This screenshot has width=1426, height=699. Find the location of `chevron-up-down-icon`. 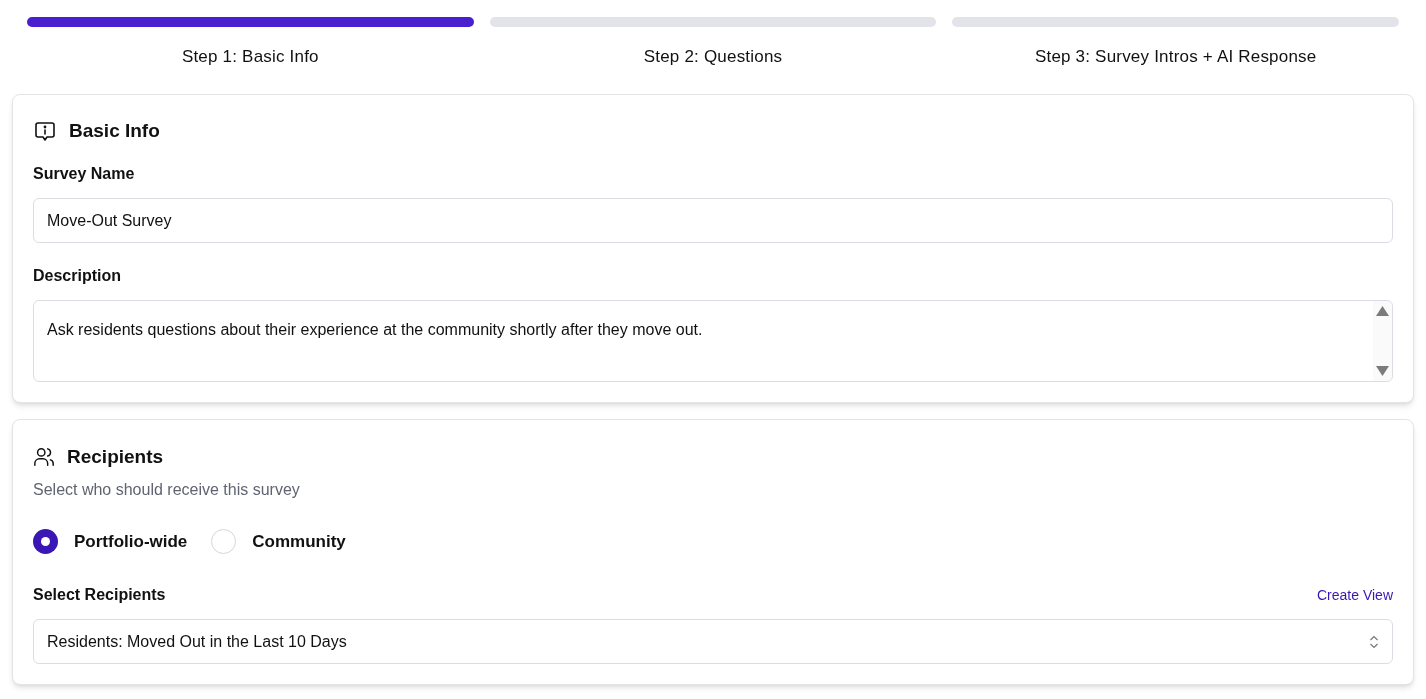

chevron-up-down-icon is located at coordinates (1374, 641).